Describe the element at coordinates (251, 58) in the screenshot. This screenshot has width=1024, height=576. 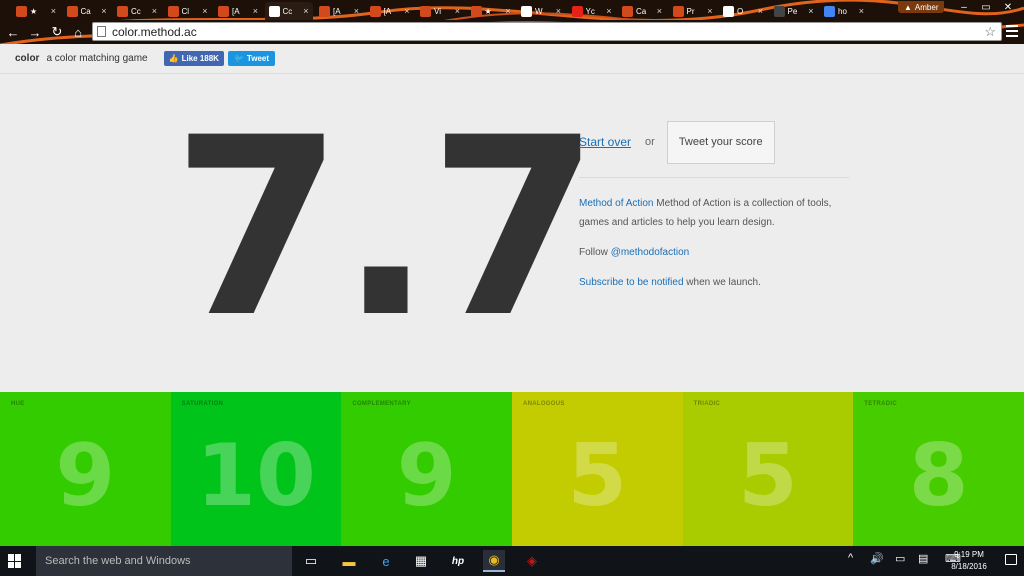
I see `tweet-button: 🐦 Tweet` at that location.